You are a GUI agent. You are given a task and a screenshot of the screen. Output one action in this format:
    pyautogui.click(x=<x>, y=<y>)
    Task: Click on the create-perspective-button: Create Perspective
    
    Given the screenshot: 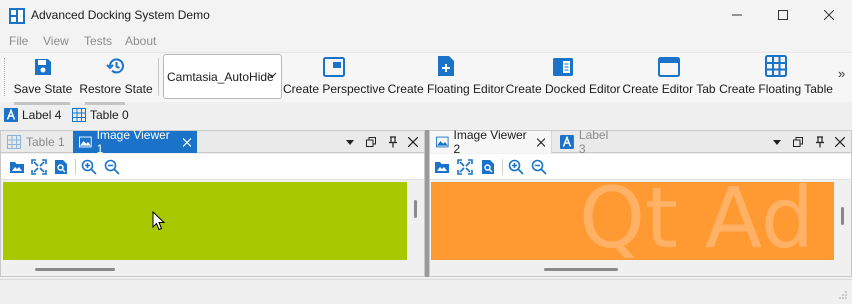 What is the action you would take?
    pyautogui.click(x=334, y=77)
    